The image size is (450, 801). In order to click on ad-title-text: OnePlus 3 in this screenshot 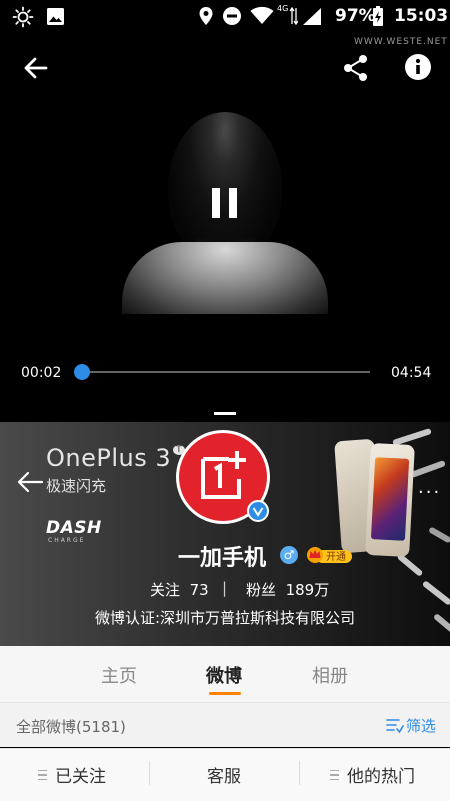, I will do `click(109, 458)`.